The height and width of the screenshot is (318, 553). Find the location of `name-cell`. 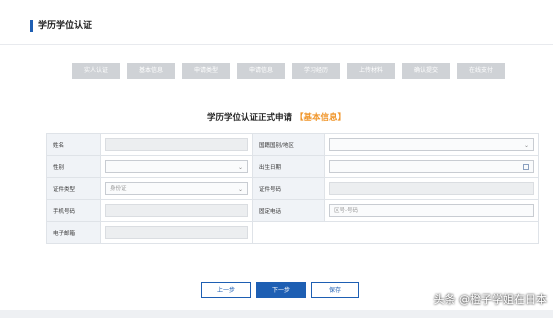

name-cell is located at coordinates (176, 144).